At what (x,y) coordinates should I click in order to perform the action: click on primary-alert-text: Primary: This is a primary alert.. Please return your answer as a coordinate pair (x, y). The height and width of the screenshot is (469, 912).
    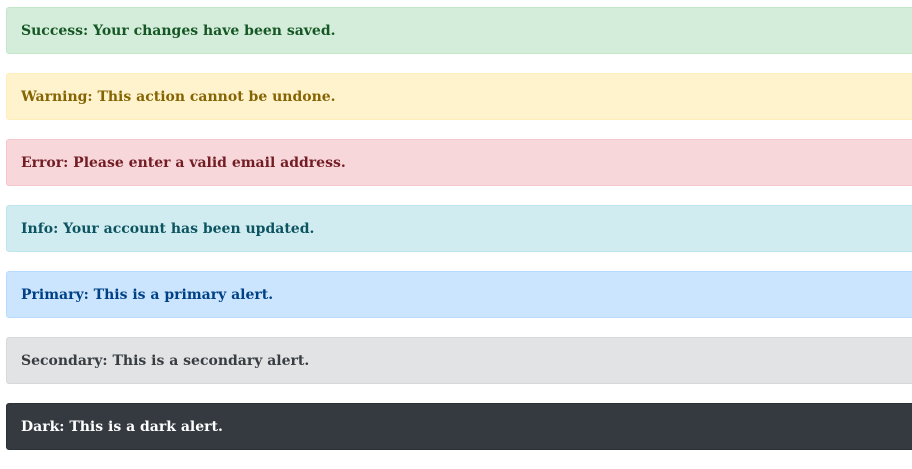
    Looking at the image, I should click on (147, 294).